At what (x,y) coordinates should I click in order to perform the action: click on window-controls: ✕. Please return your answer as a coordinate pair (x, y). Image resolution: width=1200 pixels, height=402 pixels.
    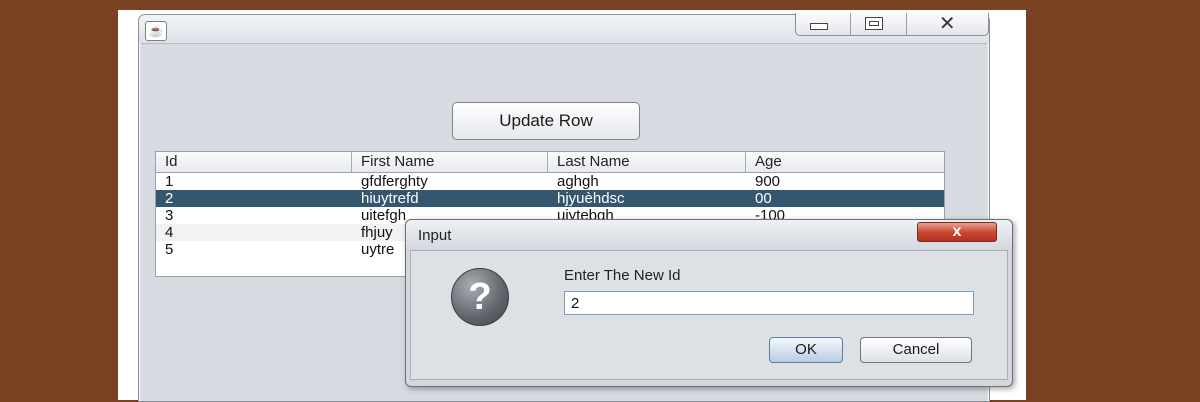
    Looking at the image, I should click on (892, 24).